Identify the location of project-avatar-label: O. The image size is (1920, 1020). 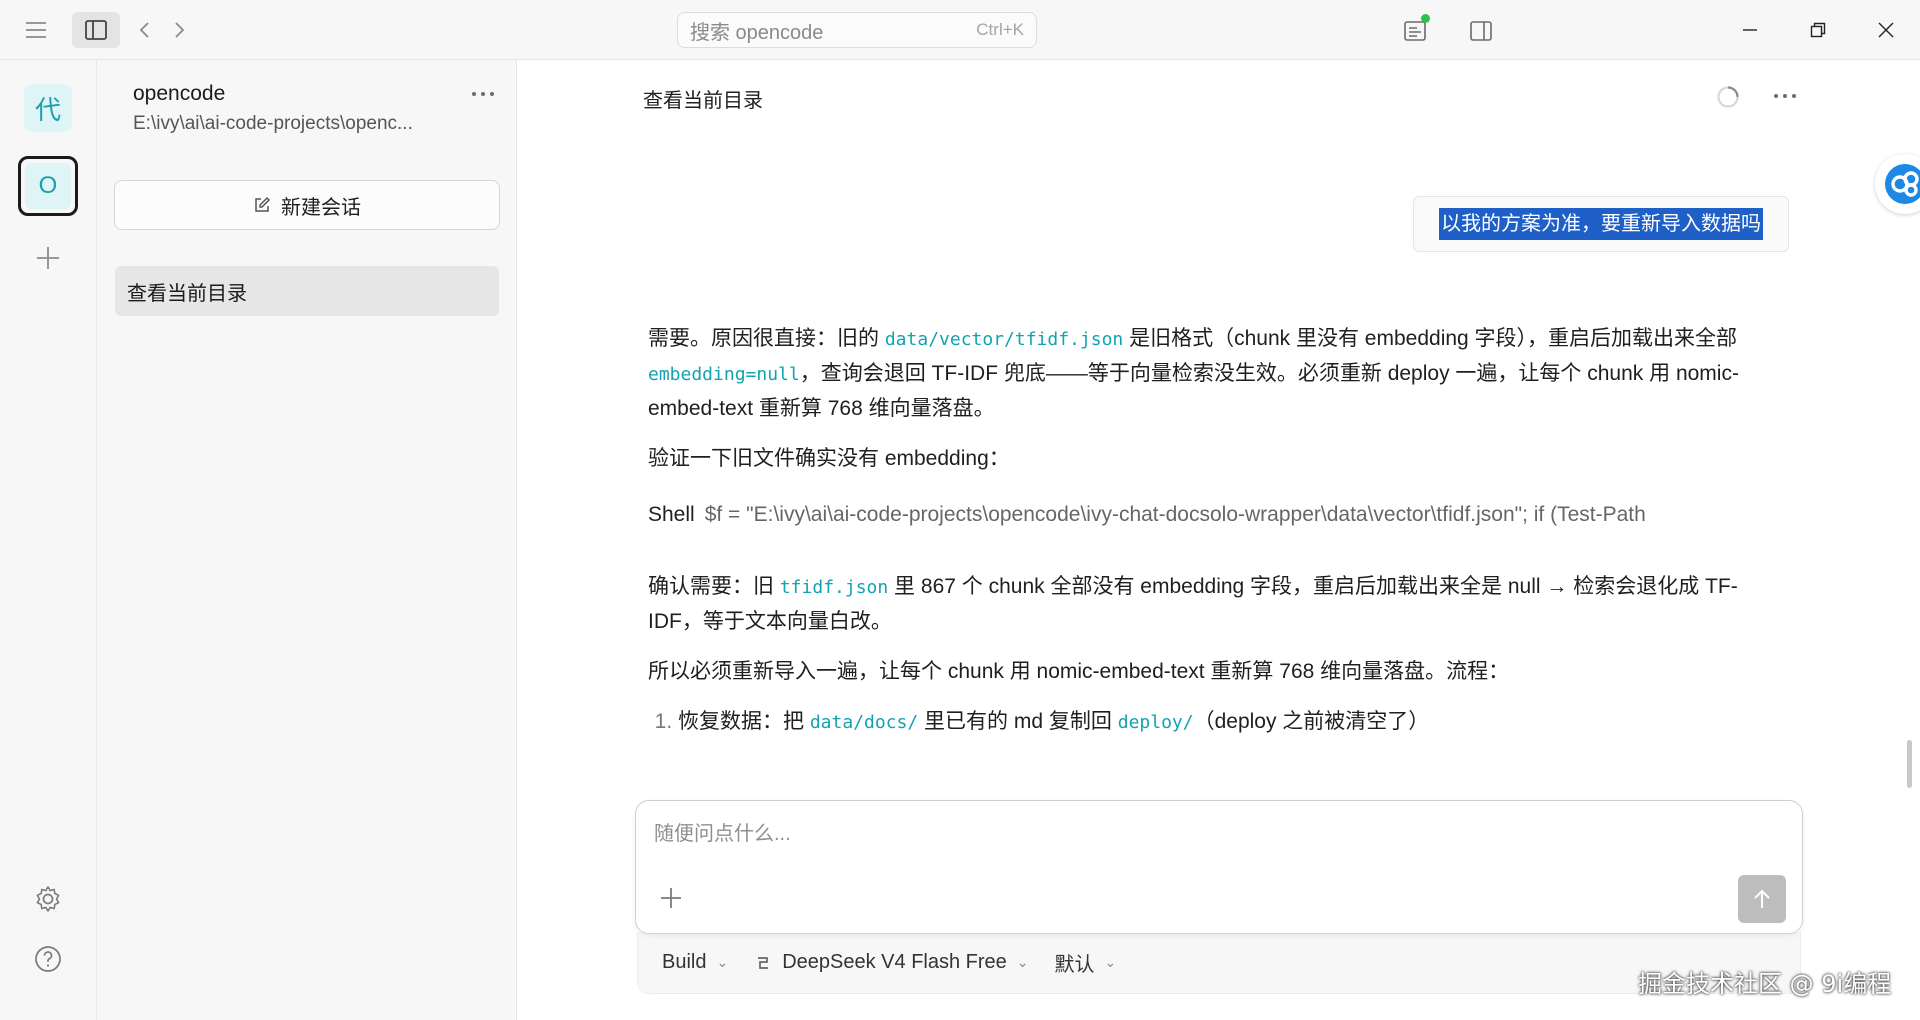
(48, 186).